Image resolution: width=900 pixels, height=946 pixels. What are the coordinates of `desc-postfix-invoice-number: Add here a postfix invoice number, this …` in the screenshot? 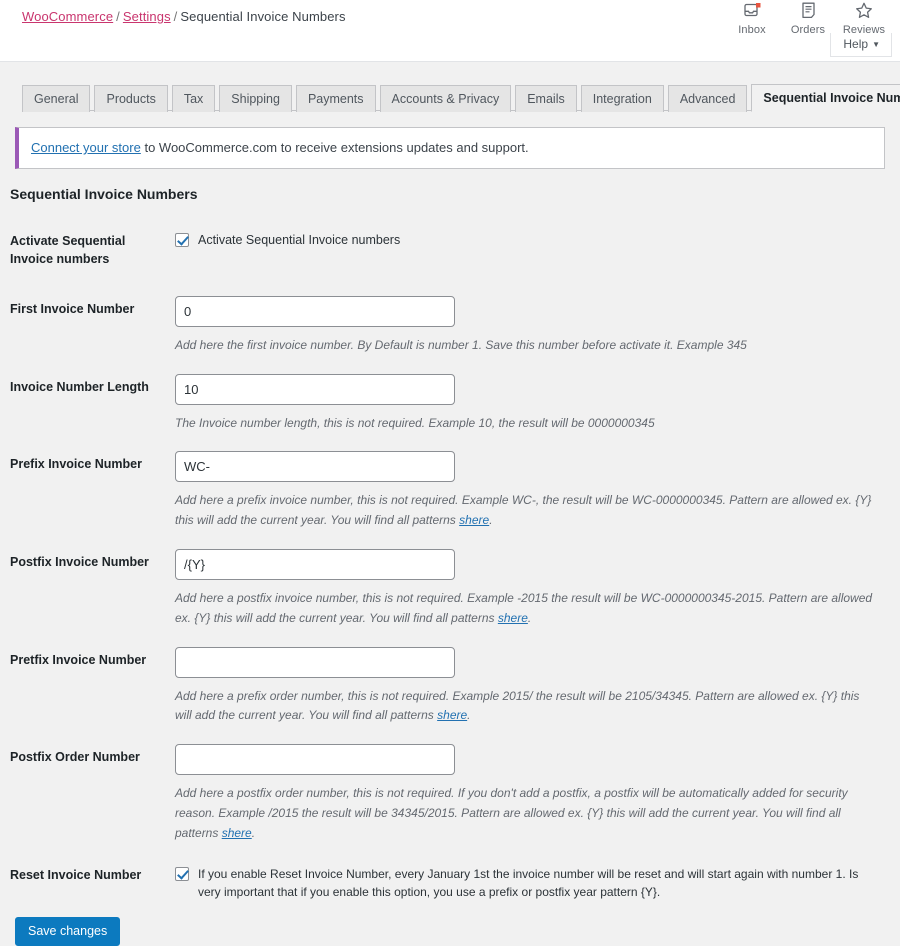 It's located at (525, 609).